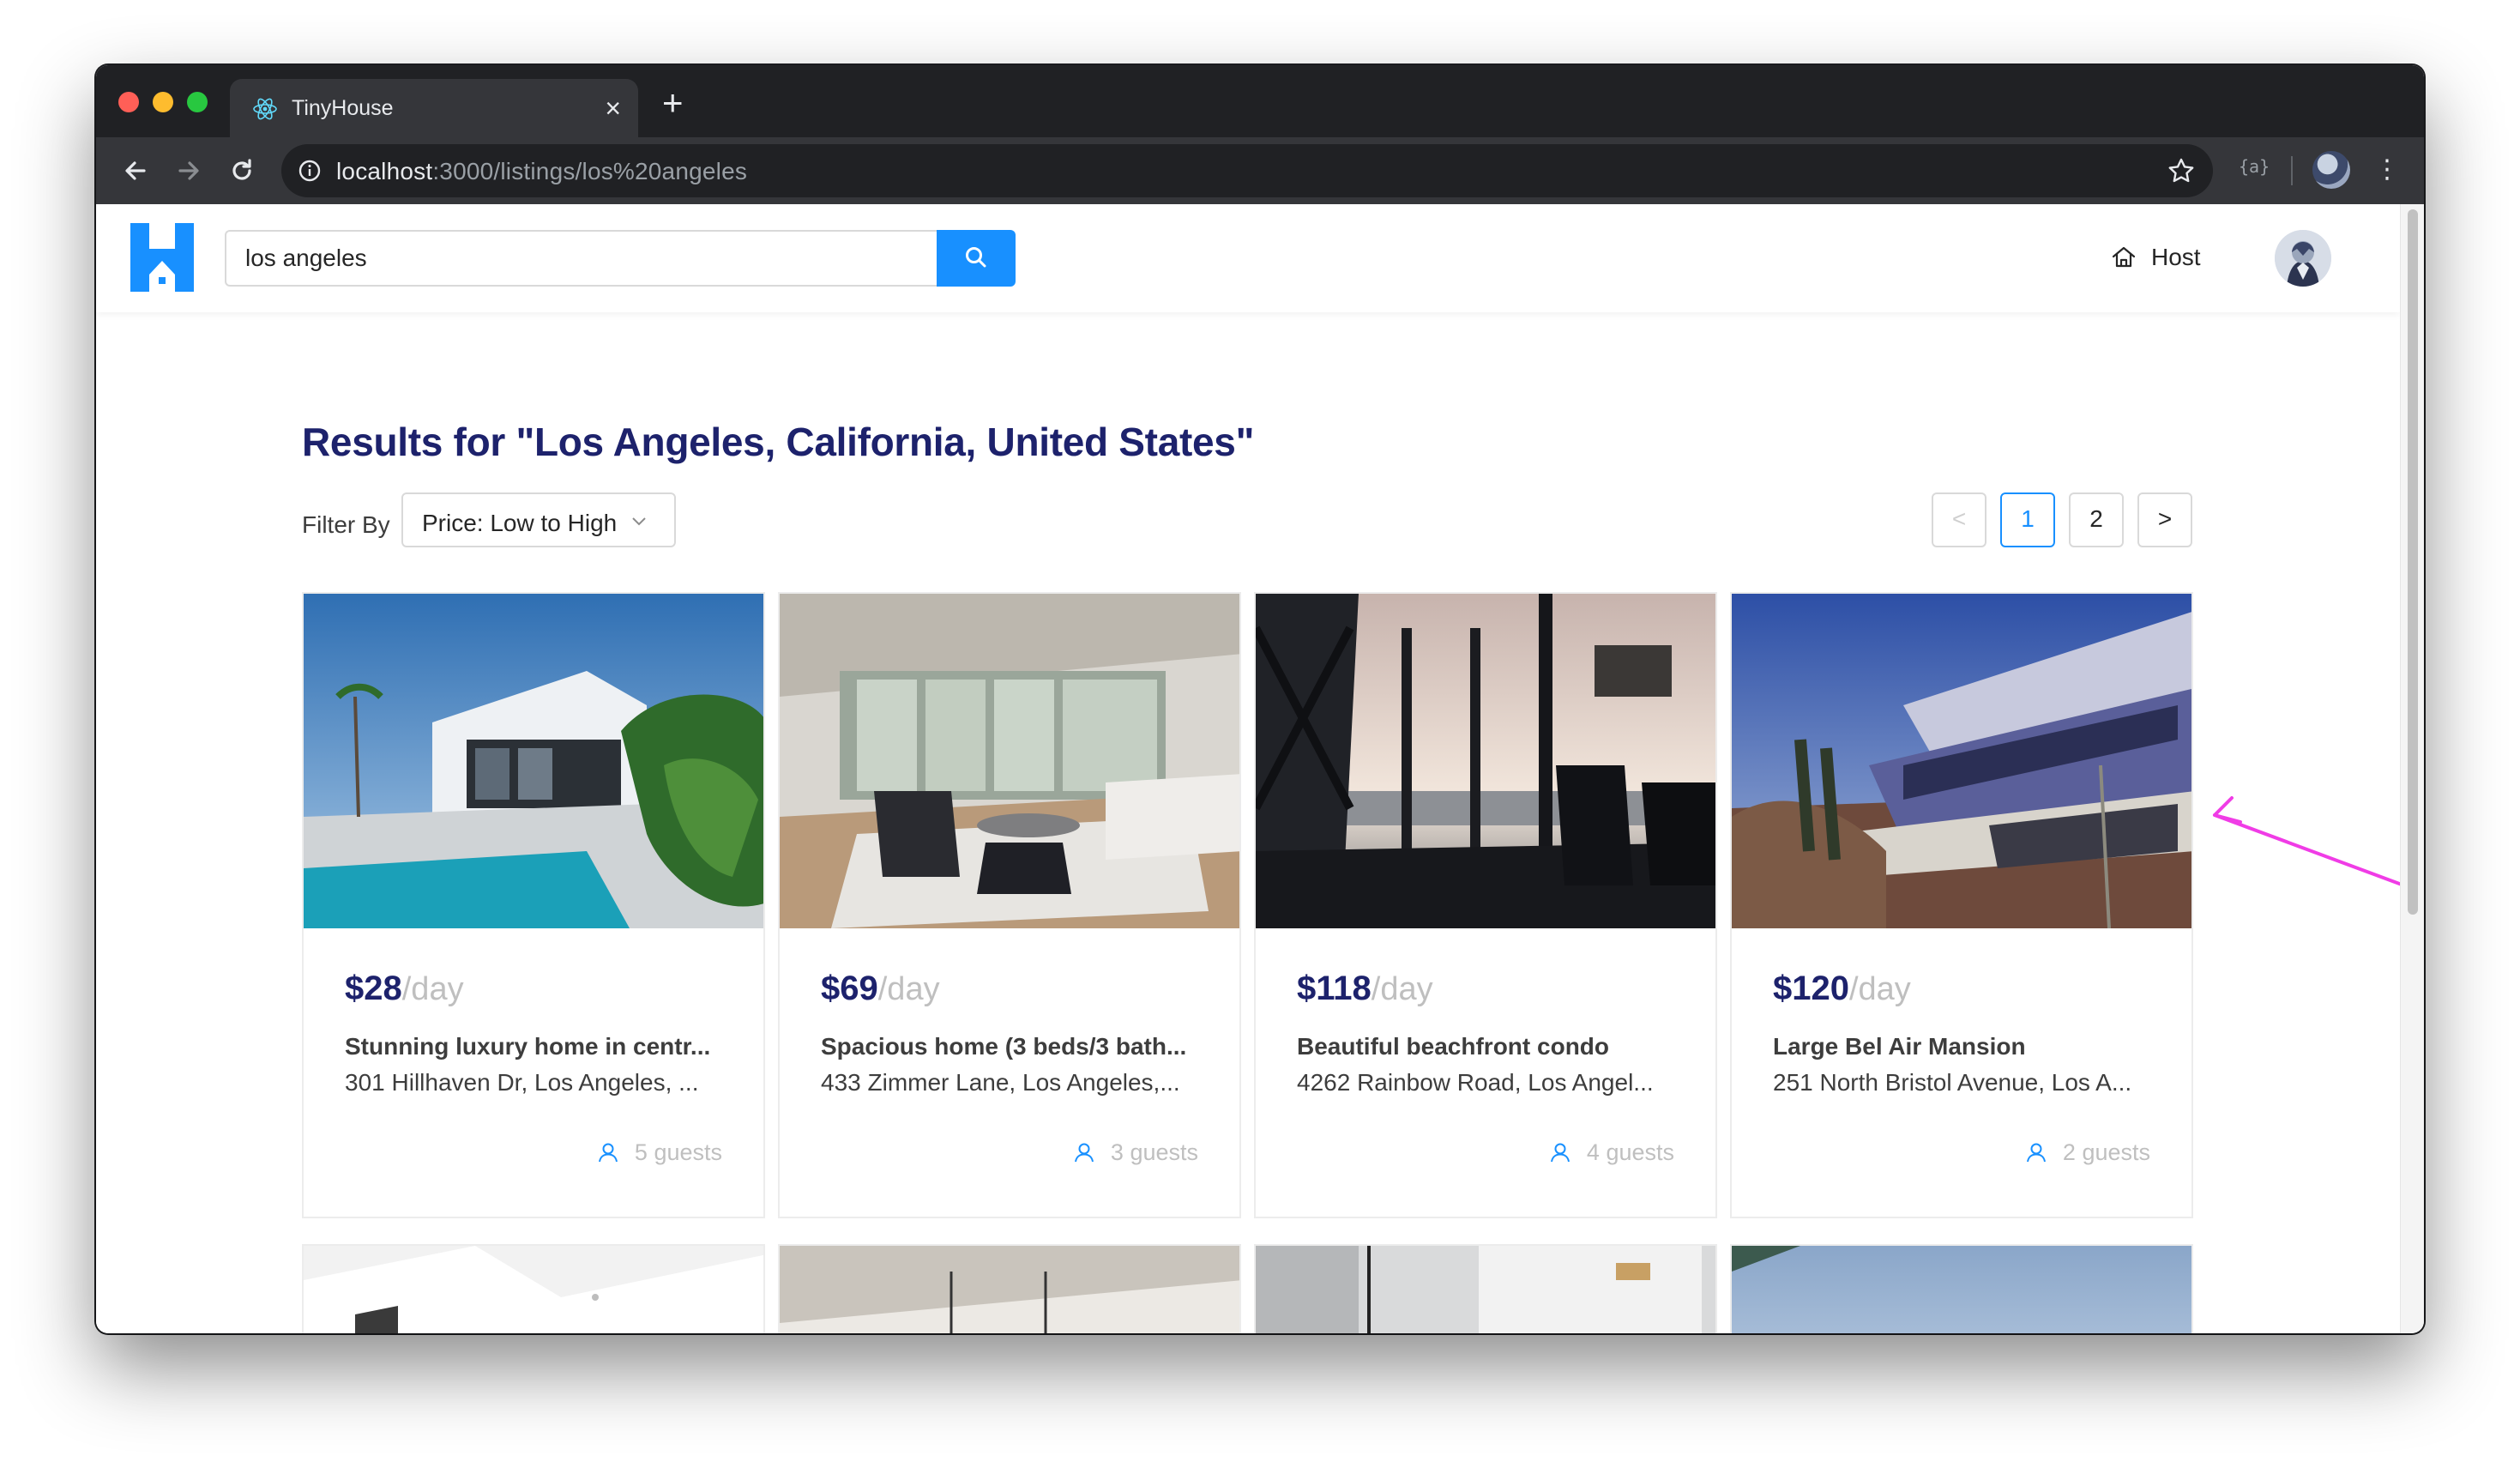 Image resolution: width=2520 pixels, height=1462 pixels. I want to click on browser-tab: TinyHouse ×, so click(434, 109).